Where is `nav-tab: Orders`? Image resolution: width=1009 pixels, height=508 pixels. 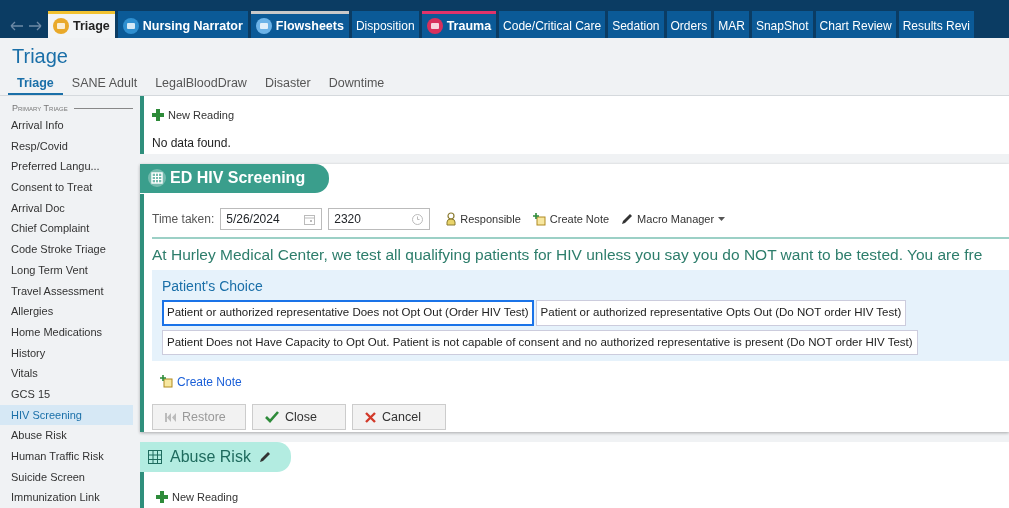
nav-tab: Orders is located at coordinates (689, 24).